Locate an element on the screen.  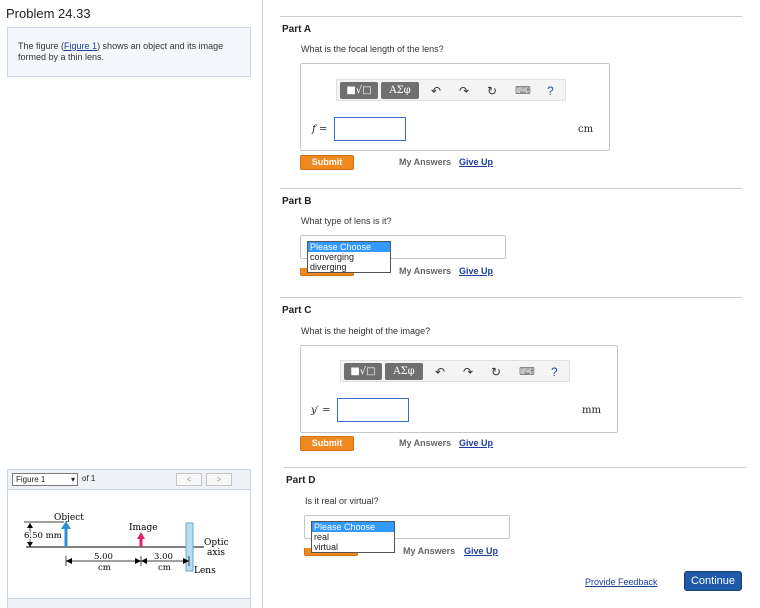
continue-button: Continue is located at coordinates (713, 581).